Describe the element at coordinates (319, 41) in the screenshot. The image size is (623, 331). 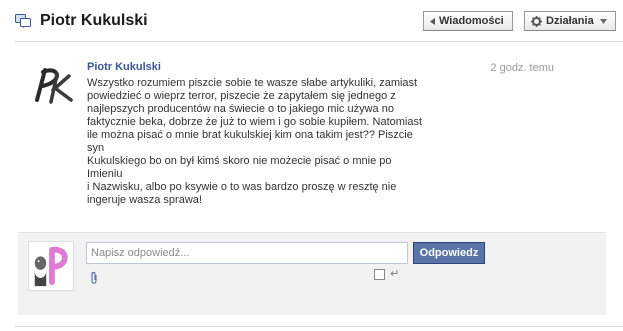
I see `header-divider` at that location.